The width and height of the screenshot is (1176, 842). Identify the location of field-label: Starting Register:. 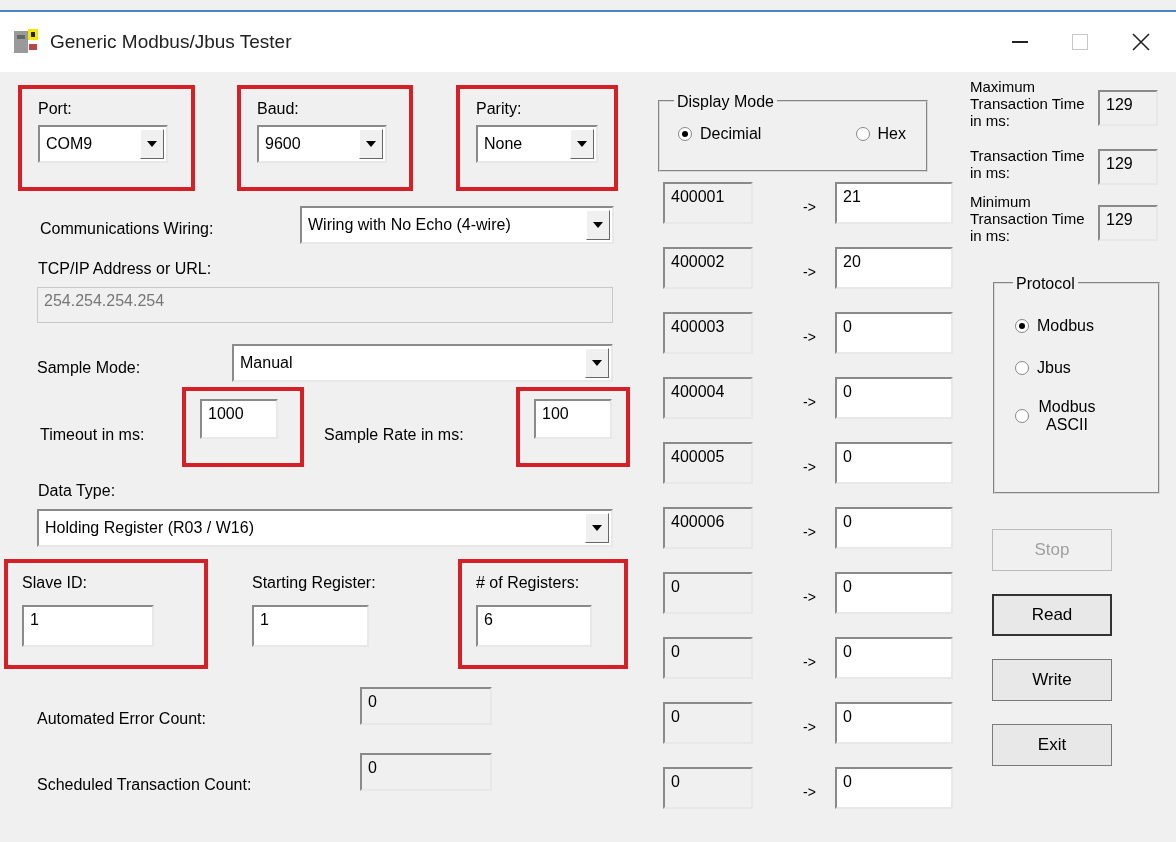
(314, 583).